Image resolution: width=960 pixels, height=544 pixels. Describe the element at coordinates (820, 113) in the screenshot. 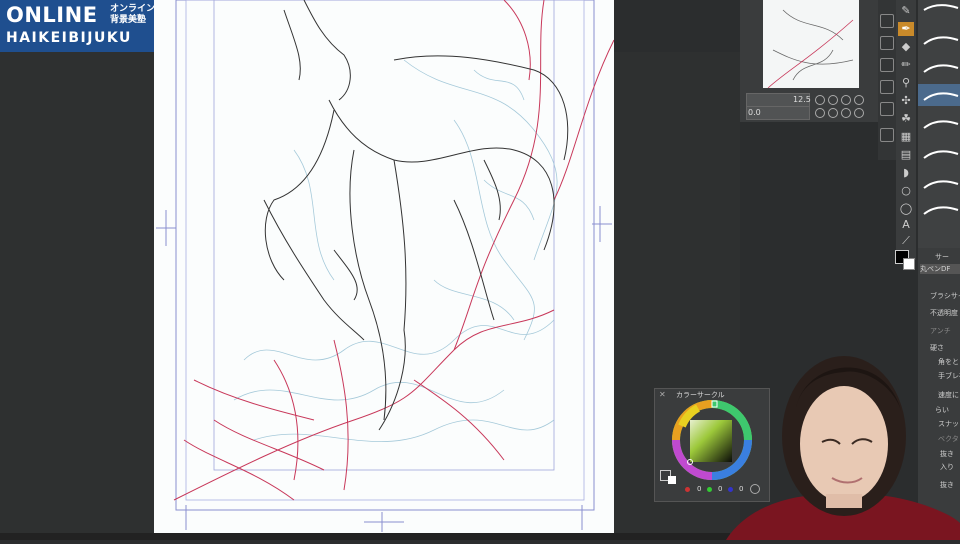

I see `rotate-left-icon` at that location.